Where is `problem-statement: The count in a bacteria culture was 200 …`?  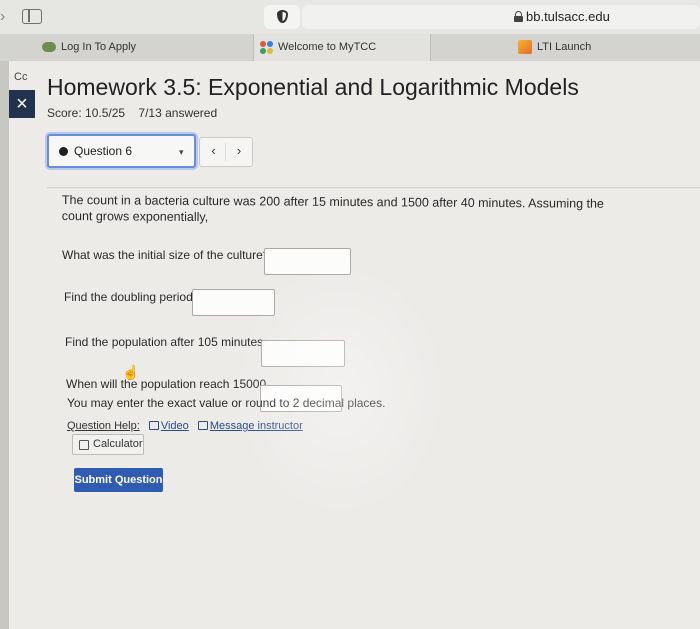 problem-statement: The count in a bacteria culture was 200 … is located at coordinates (332, 208).